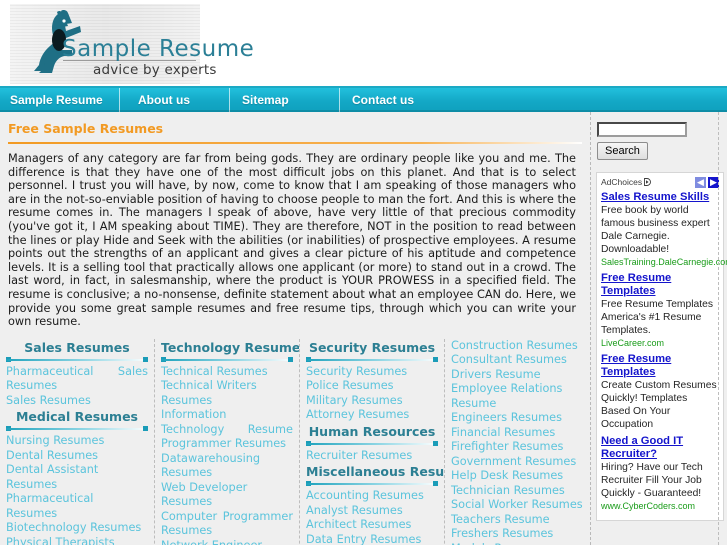 The image size is (727, 545). I want to click on search-input, so click(642, 129).